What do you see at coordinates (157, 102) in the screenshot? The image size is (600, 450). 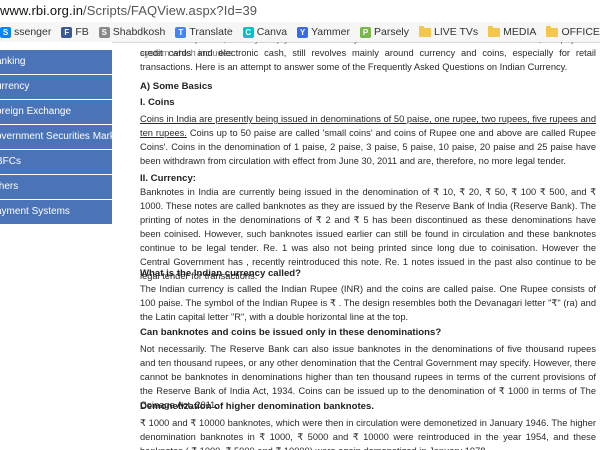 I see `section-coins: I. Coins` at bounding box center [157, 102].